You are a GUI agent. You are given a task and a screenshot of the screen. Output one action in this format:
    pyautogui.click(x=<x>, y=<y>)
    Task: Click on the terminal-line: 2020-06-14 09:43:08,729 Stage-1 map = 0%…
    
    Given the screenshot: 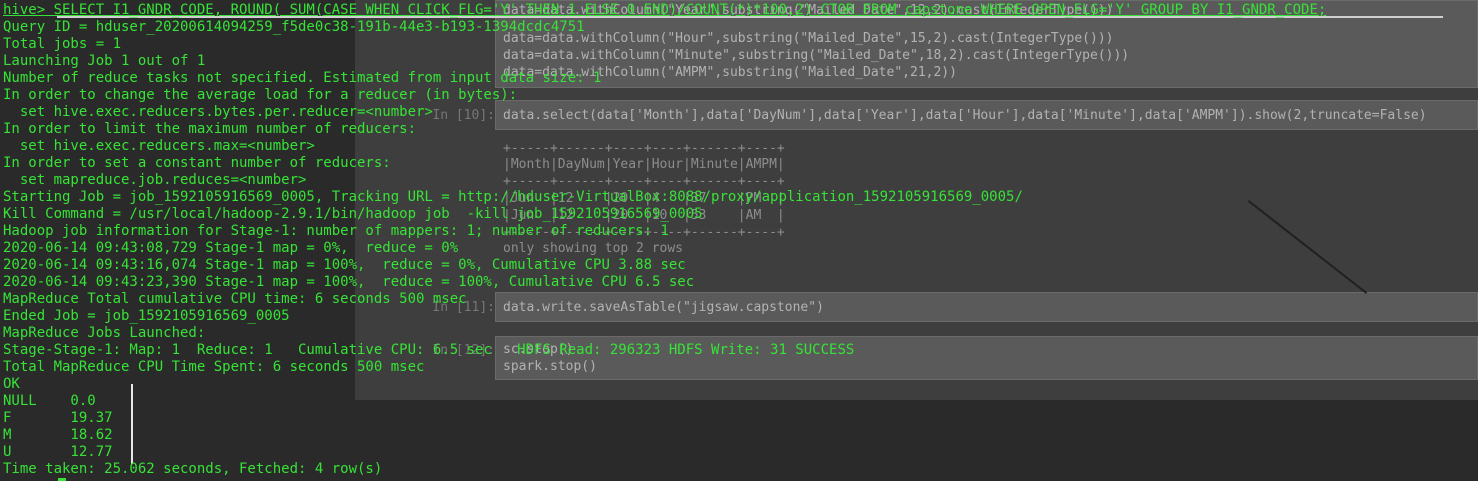 What is the action you would take?
    pyautogui.click(x=231, y=248)
    